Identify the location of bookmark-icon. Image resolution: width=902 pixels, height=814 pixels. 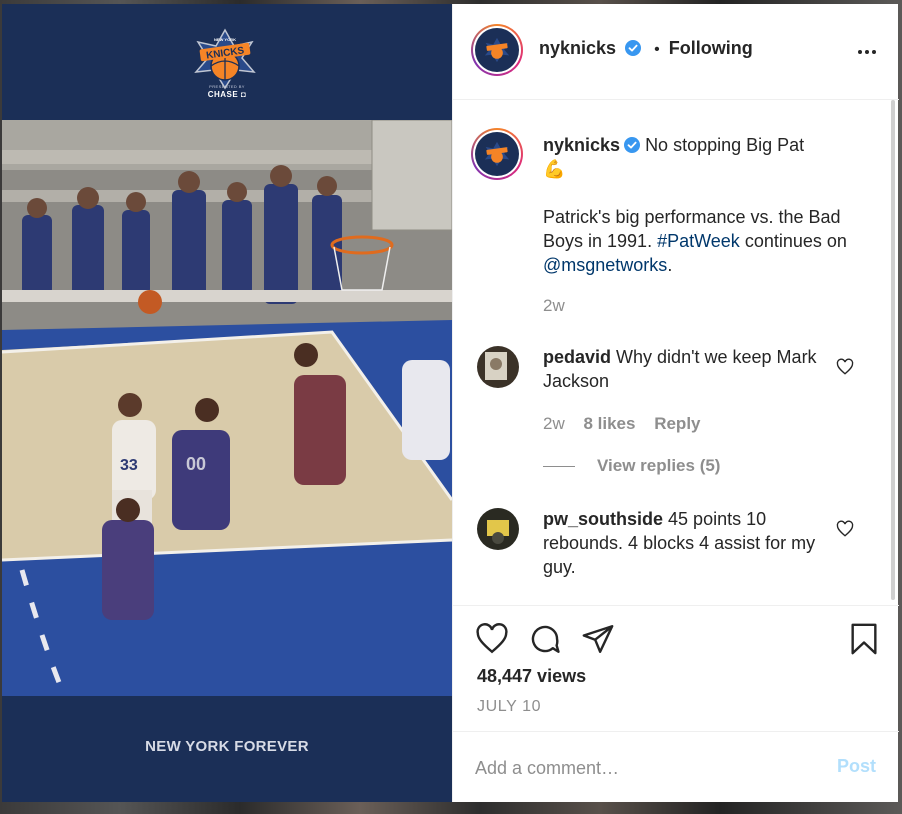
(864, 639).